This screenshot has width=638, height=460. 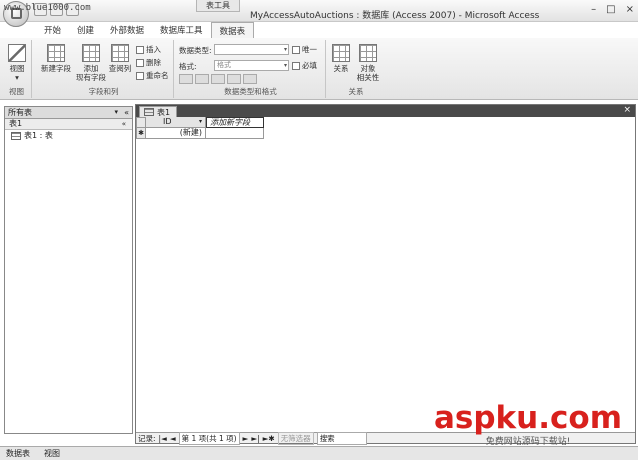 What do you see at coordinates (141, 122) in the screenshot?
I see `select-all-corner` at bounding box center [141, 122].